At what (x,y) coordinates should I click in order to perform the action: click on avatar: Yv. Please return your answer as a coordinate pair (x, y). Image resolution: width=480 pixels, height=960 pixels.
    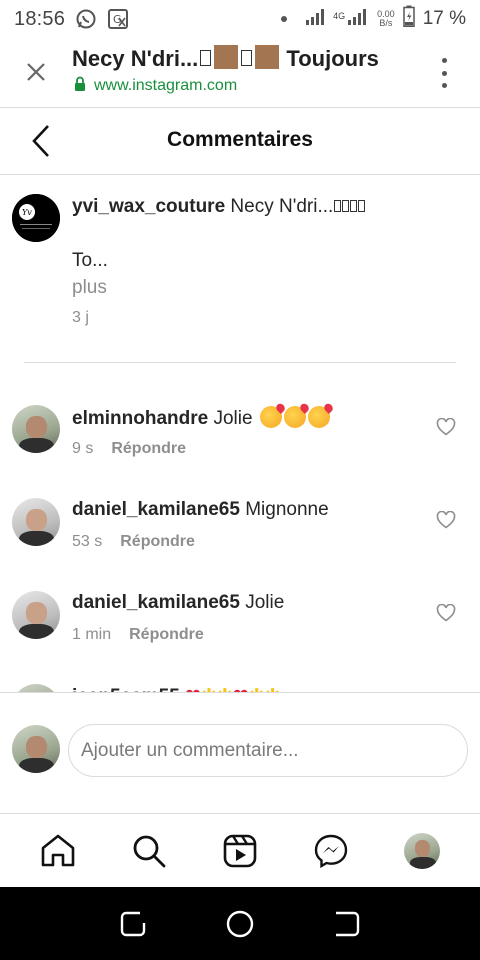
    Looking at the image, I should click on (36, 218).